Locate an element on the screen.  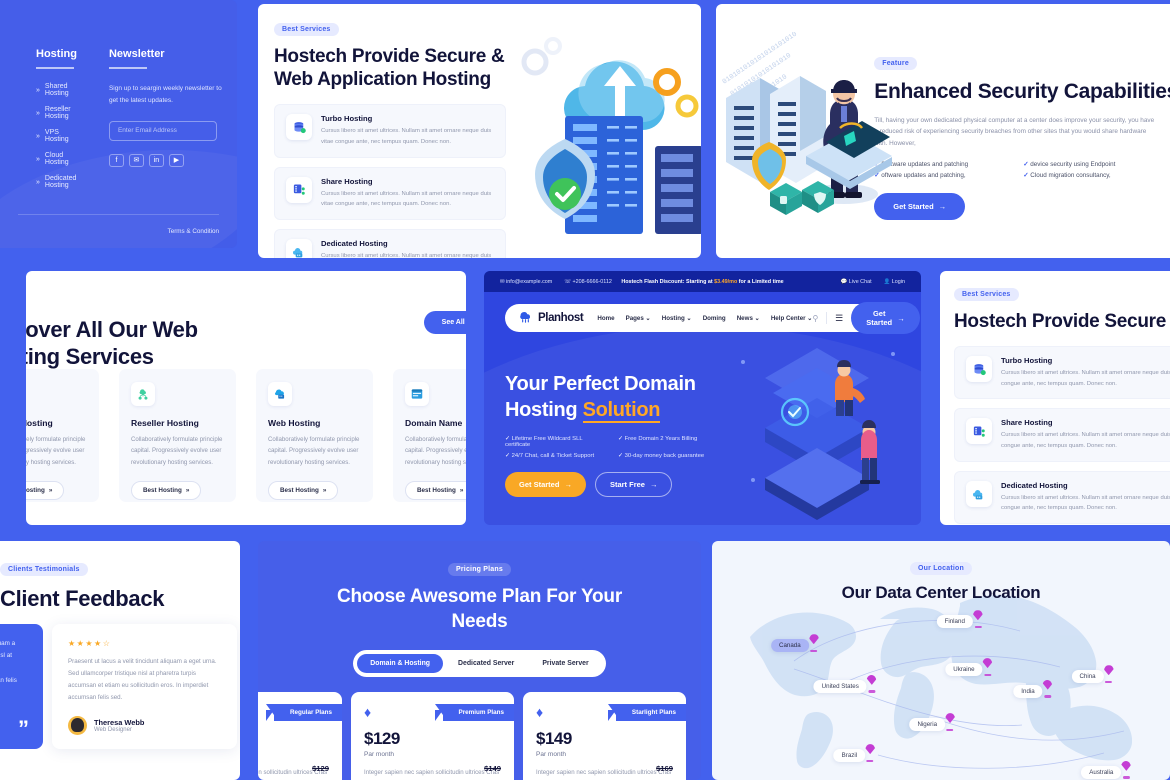
map-pin-label: Australia is located at coordinates (1101, 772).